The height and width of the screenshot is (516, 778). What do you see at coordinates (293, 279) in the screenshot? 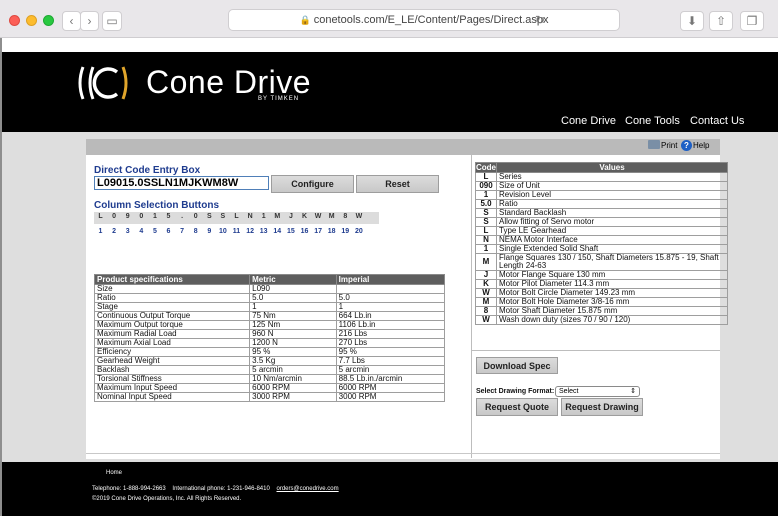
I see `spec-header-metric: Metric` at bounding box center [293, 279].